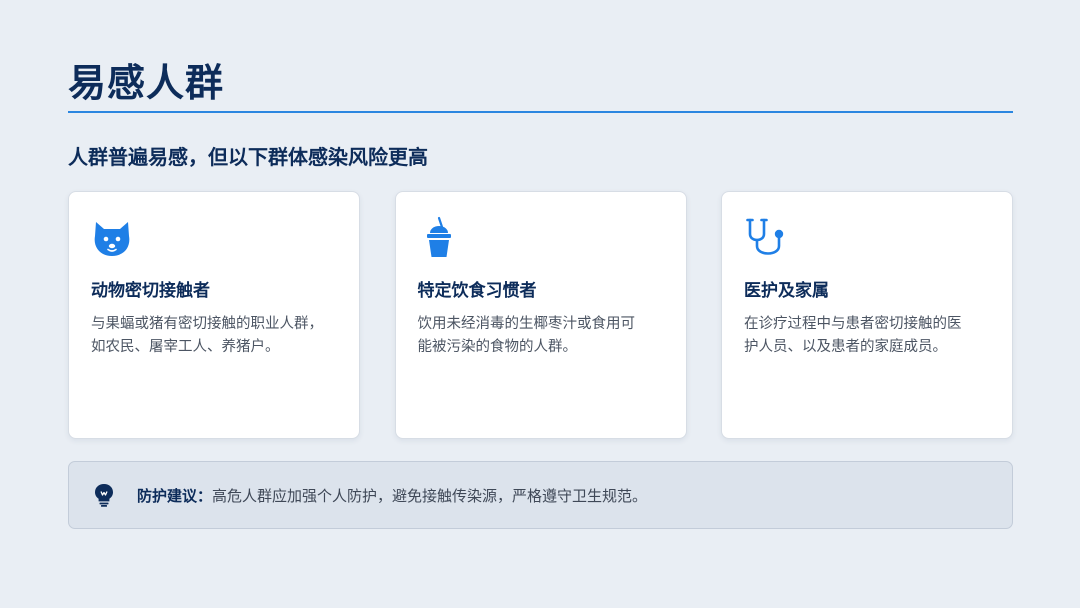  What do you see at coordinates (207, 324) in the screenshot?
I see `card-description-line: 与果蝠或猪有密切接触的职业人群，` at bounding box center [207, 324].